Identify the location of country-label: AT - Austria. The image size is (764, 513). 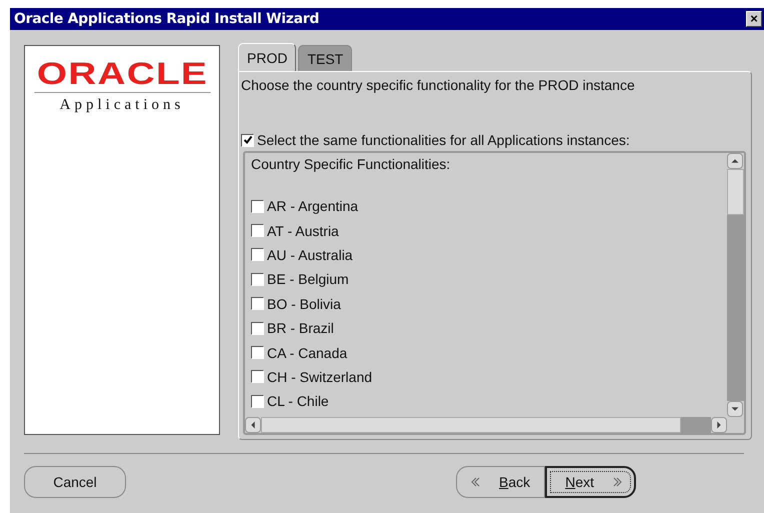
(303, 230).